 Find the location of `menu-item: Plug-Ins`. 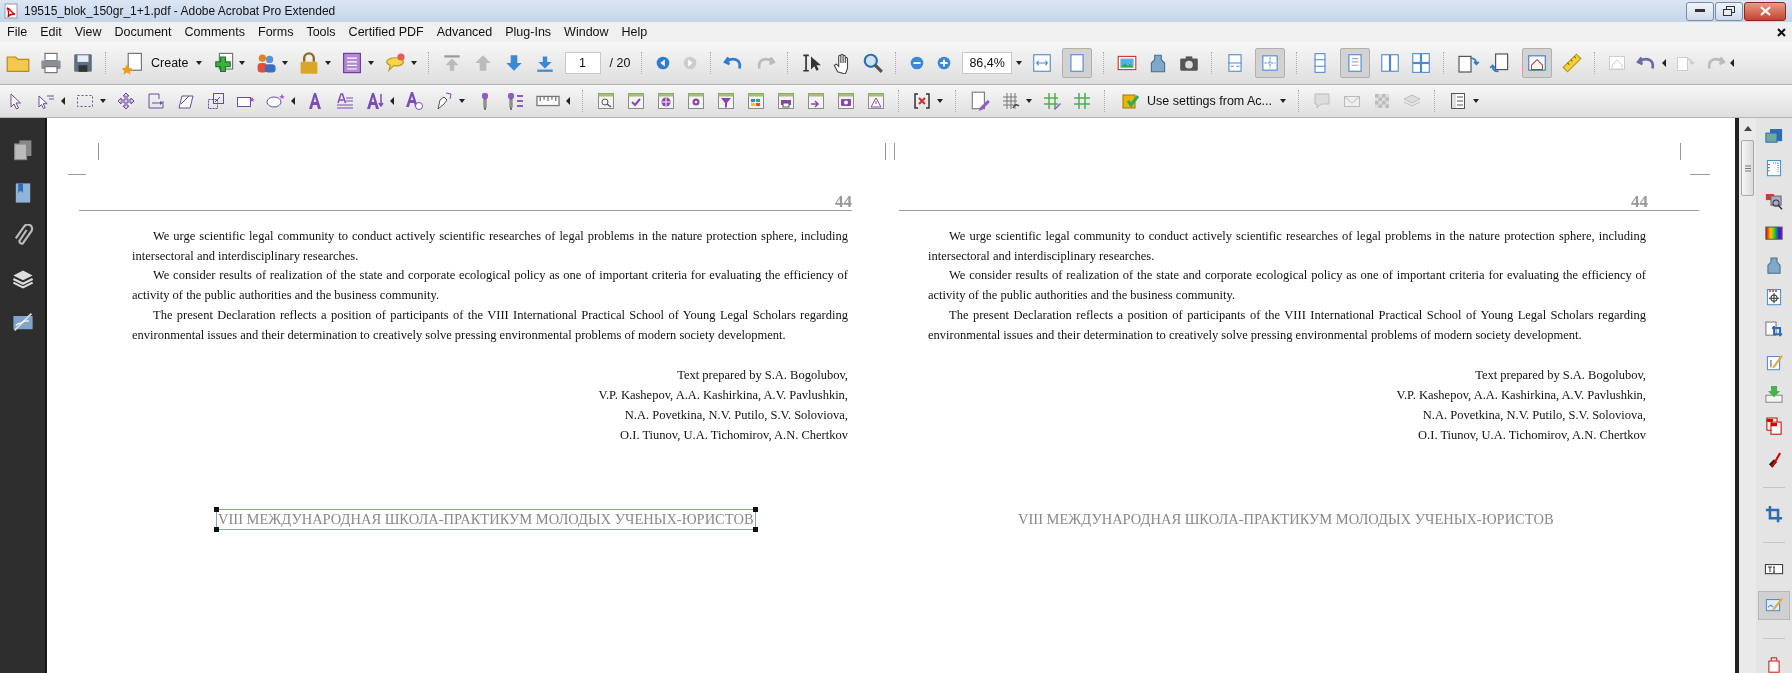

menu-item: Plug-Ins is located at coordinates (531, 32).